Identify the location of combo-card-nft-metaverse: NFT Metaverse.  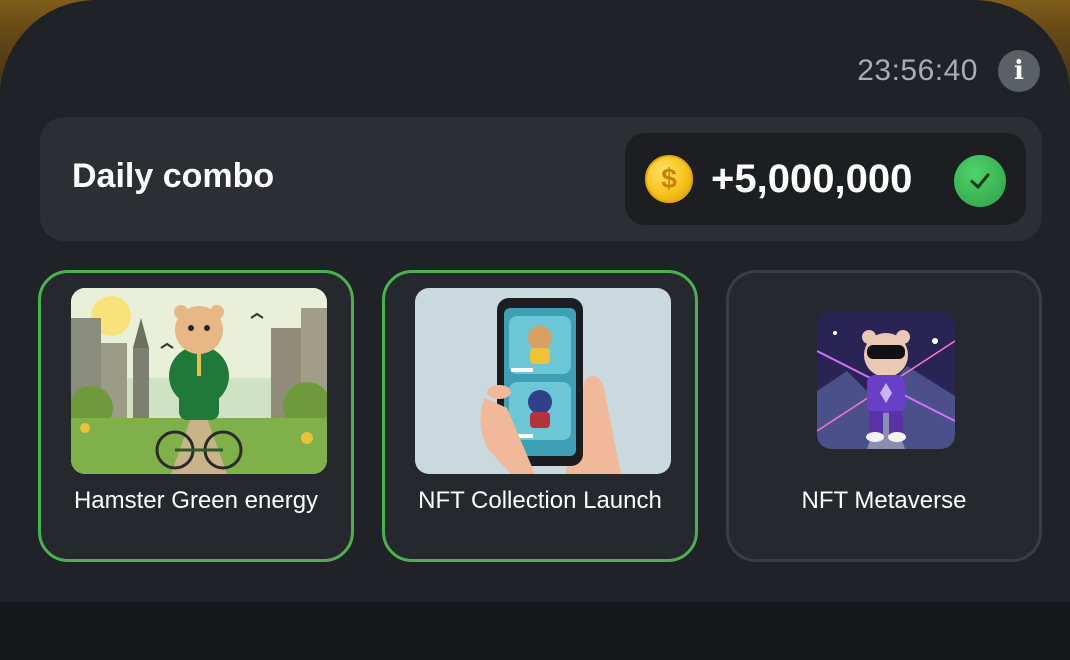
(884, 416).